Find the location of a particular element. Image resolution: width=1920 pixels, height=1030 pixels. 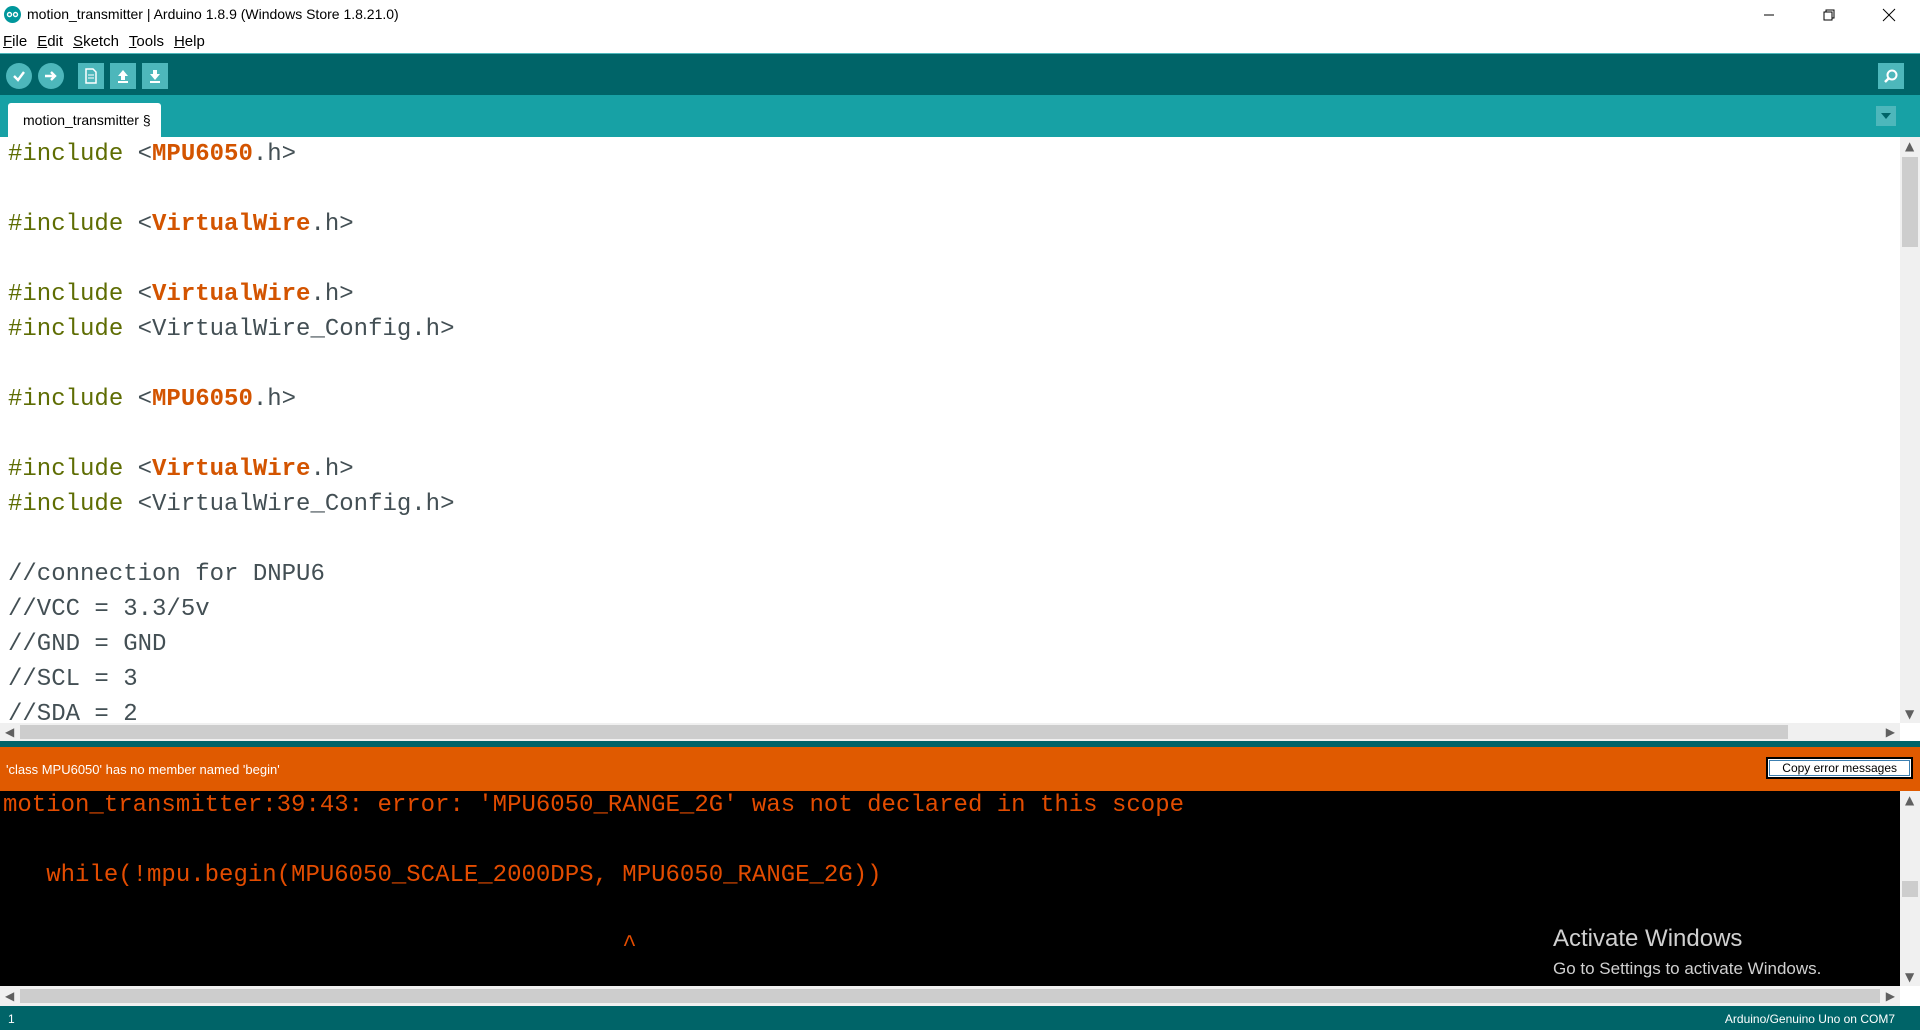

line-number: 1 is located at coordinates (11, 1019).